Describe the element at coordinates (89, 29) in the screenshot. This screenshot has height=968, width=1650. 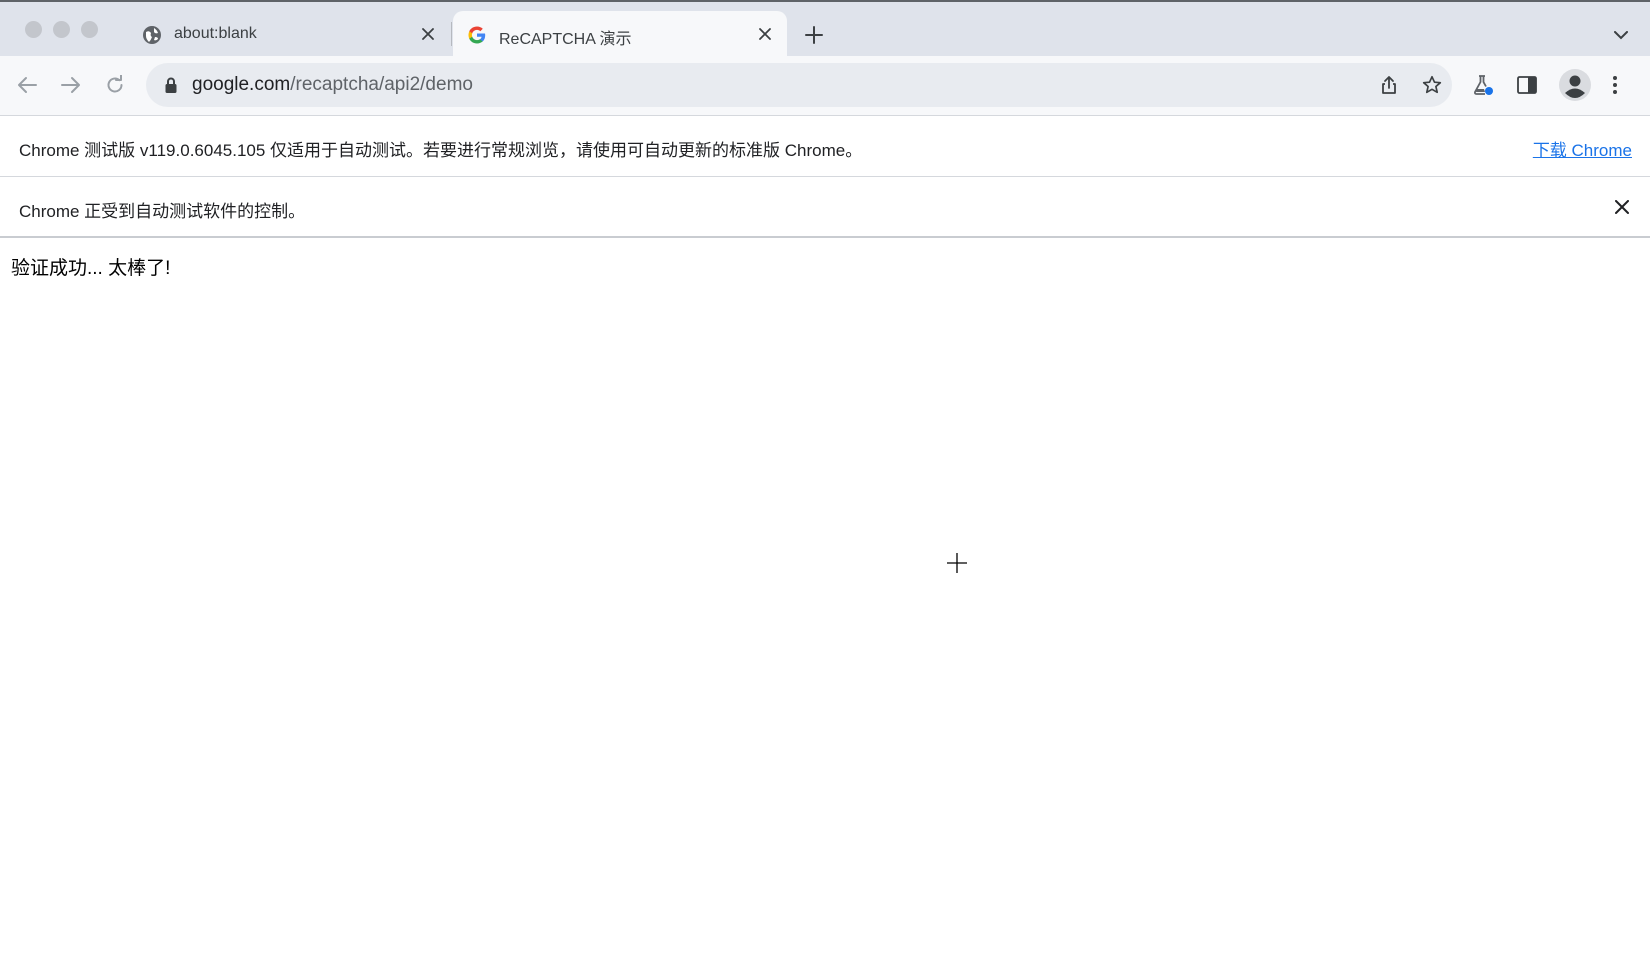
I see `window-maximize-button` at that location.